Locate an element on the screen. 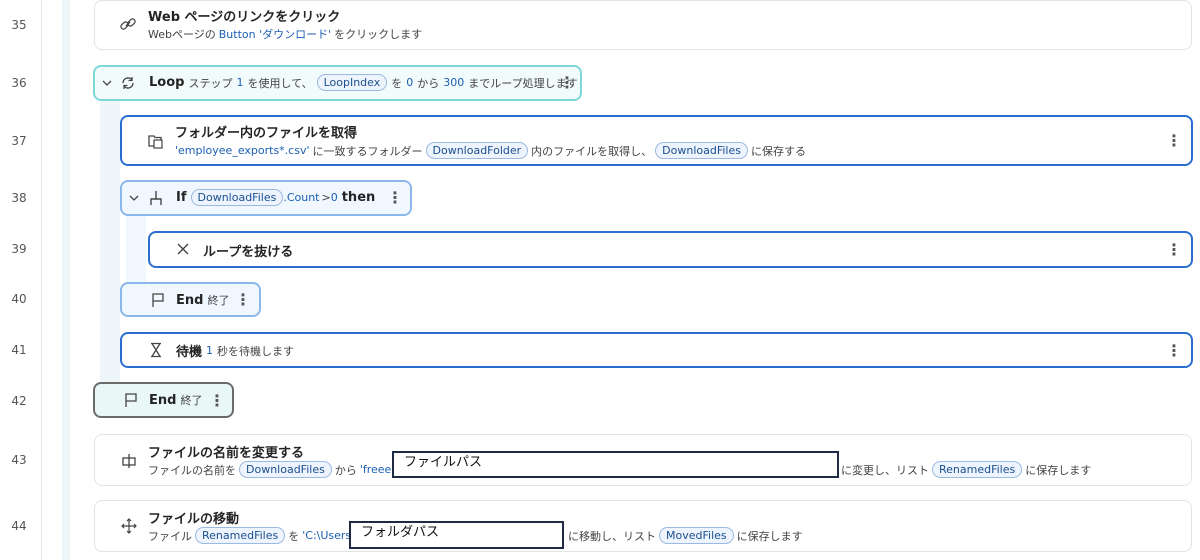  step-description: Webページの Button 'ダウンロード' をクリックします is located at coordinates (285, 34).